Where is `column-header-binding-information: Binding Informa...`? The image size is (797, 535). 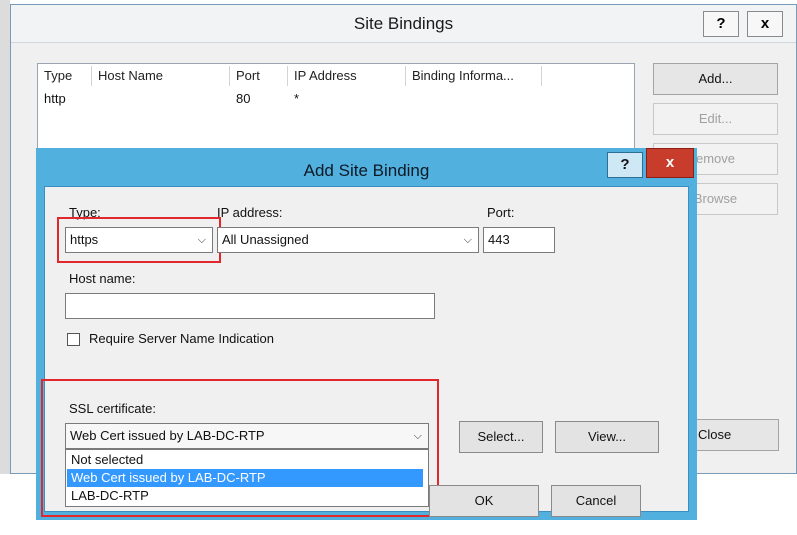 column-header-binding-information: Binding Informa... is located at coordinates (474, 76).